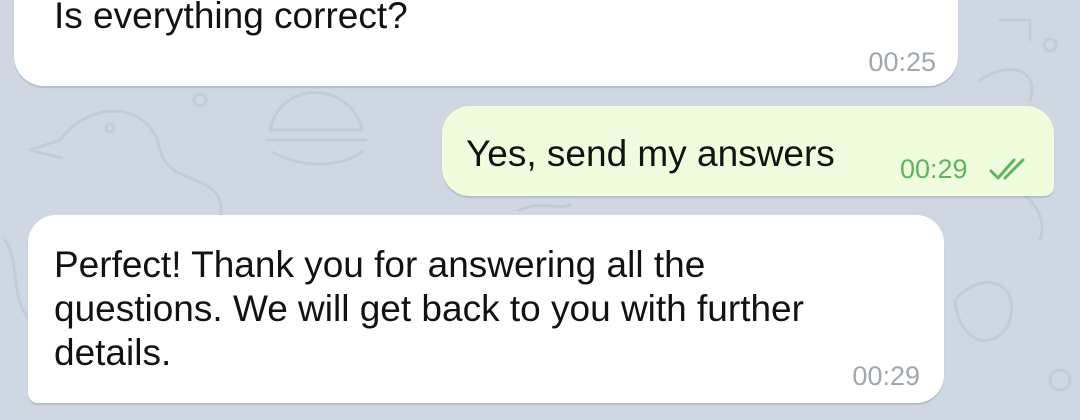  Describe the element at coordinates (1007, 169) in the screenshot. I see `double-check-icon` at that location.